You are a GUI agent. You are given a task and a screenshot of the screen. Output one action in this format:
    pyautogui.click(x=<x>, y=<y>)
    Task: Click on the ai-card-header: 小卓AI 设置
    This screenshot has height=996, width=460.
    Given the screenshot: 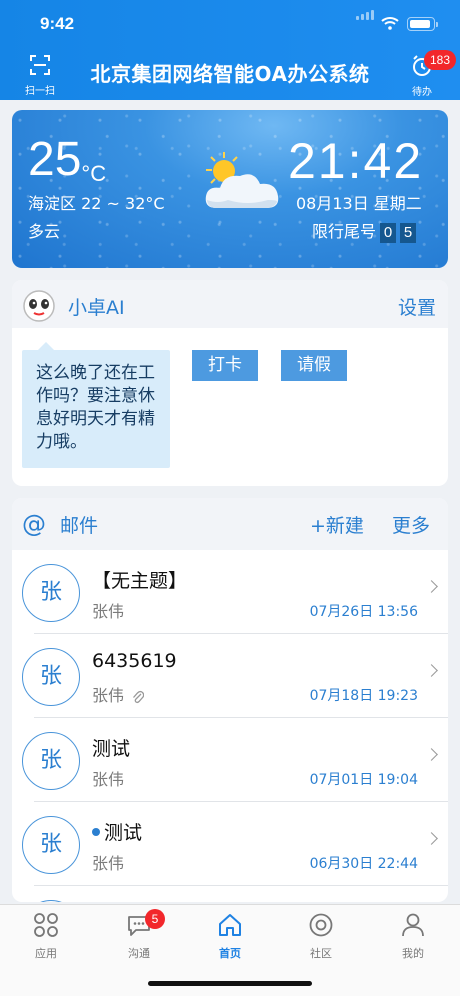 What is the action you would take?
    pyautogui.click(x=230, y=304)
    